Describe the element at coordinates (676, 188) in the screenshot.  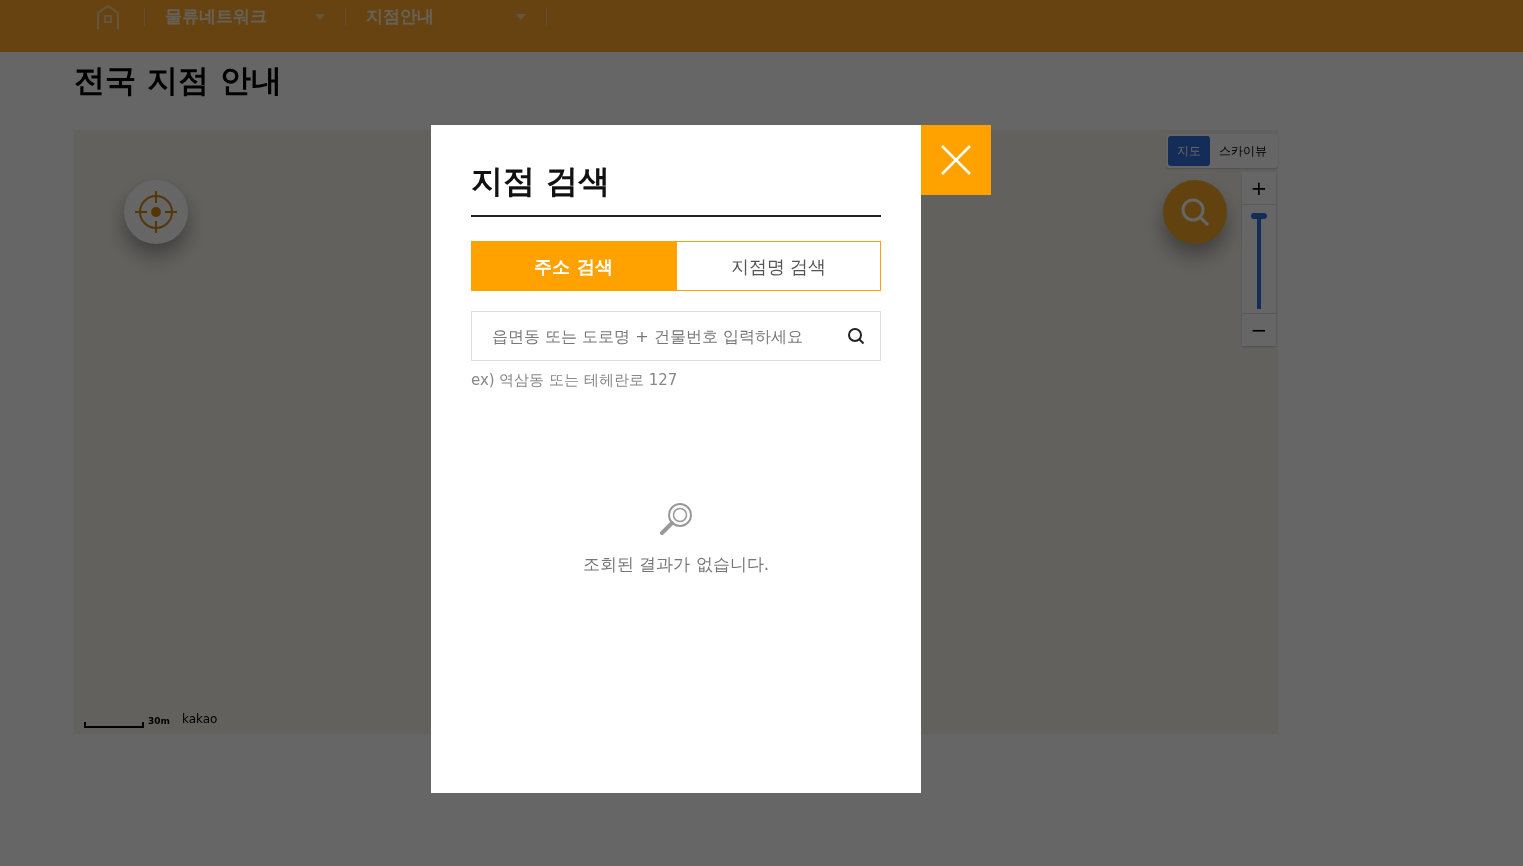
I see `modal-title: 지점 검색` at that location.